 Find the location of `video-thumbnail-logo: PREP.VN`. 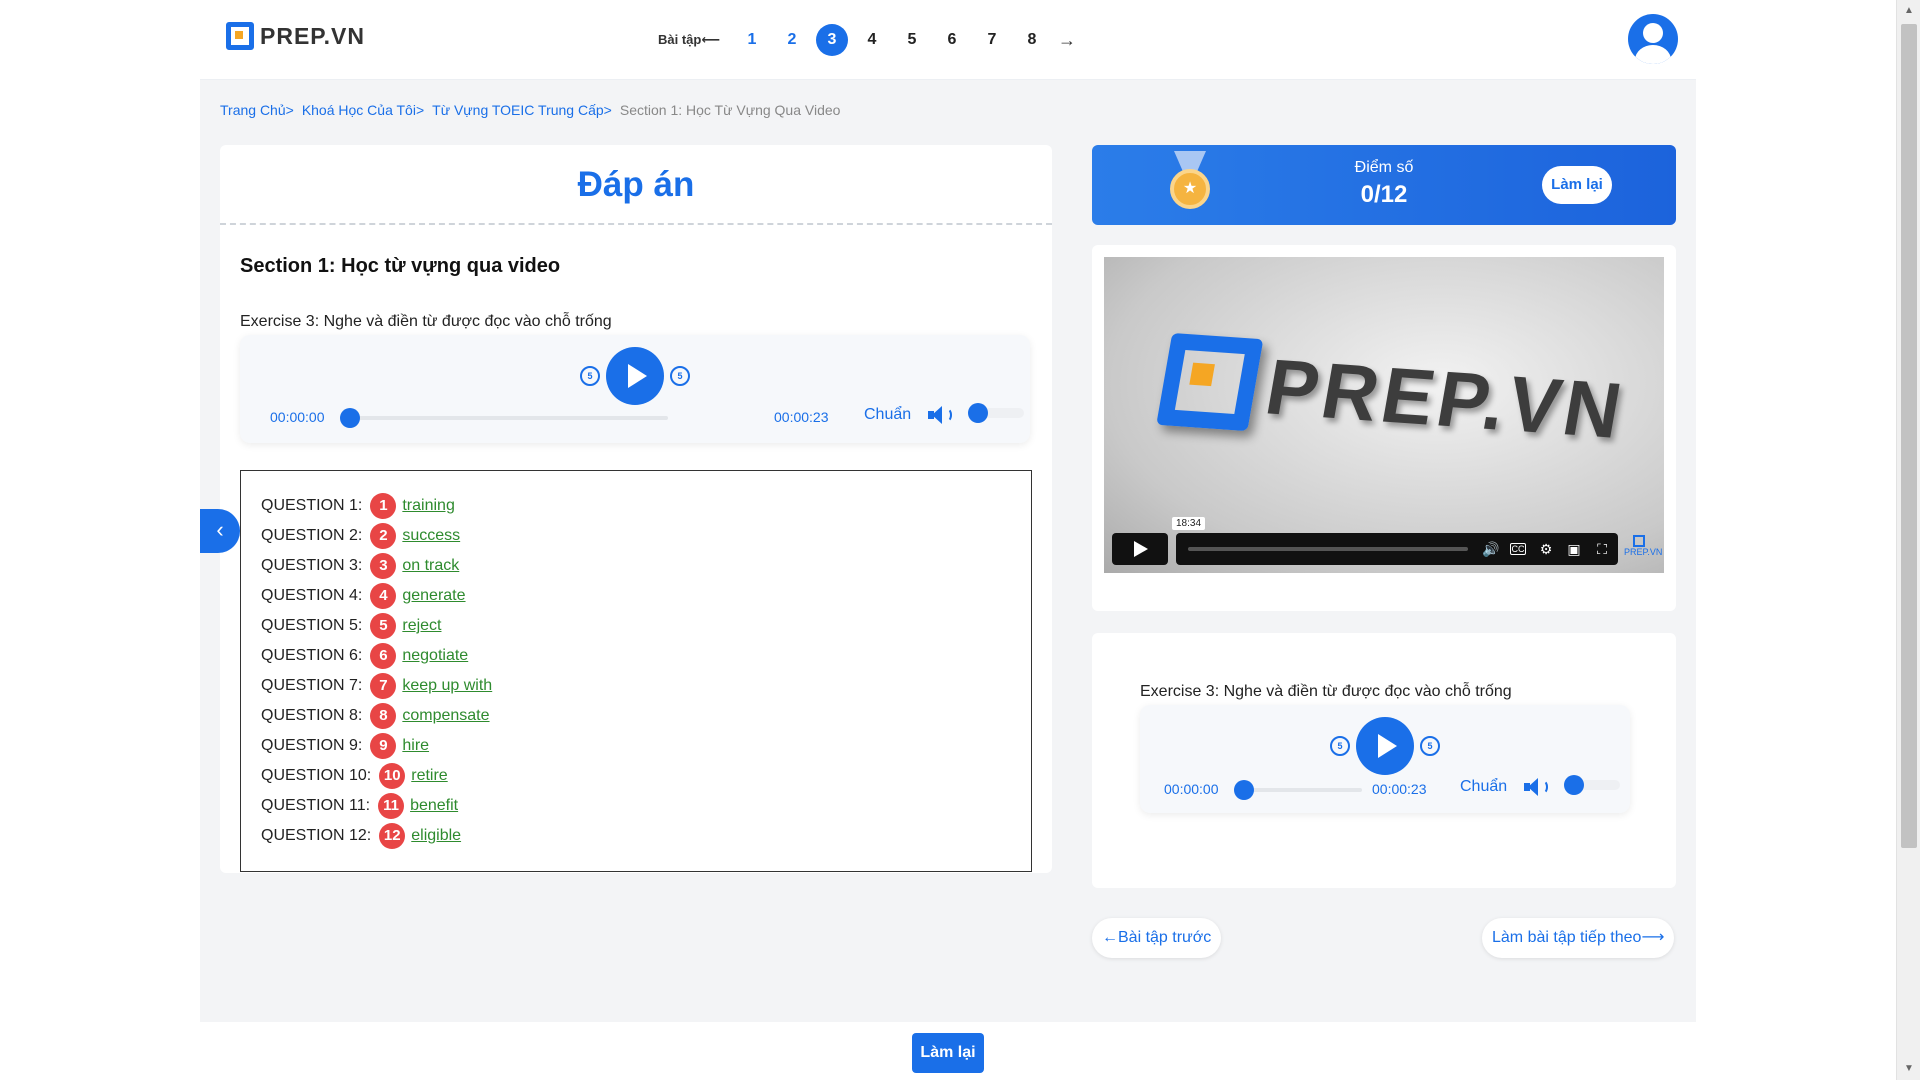

video-thumbnail-logo: PREP.VN is located at coordinates (1394, 394).